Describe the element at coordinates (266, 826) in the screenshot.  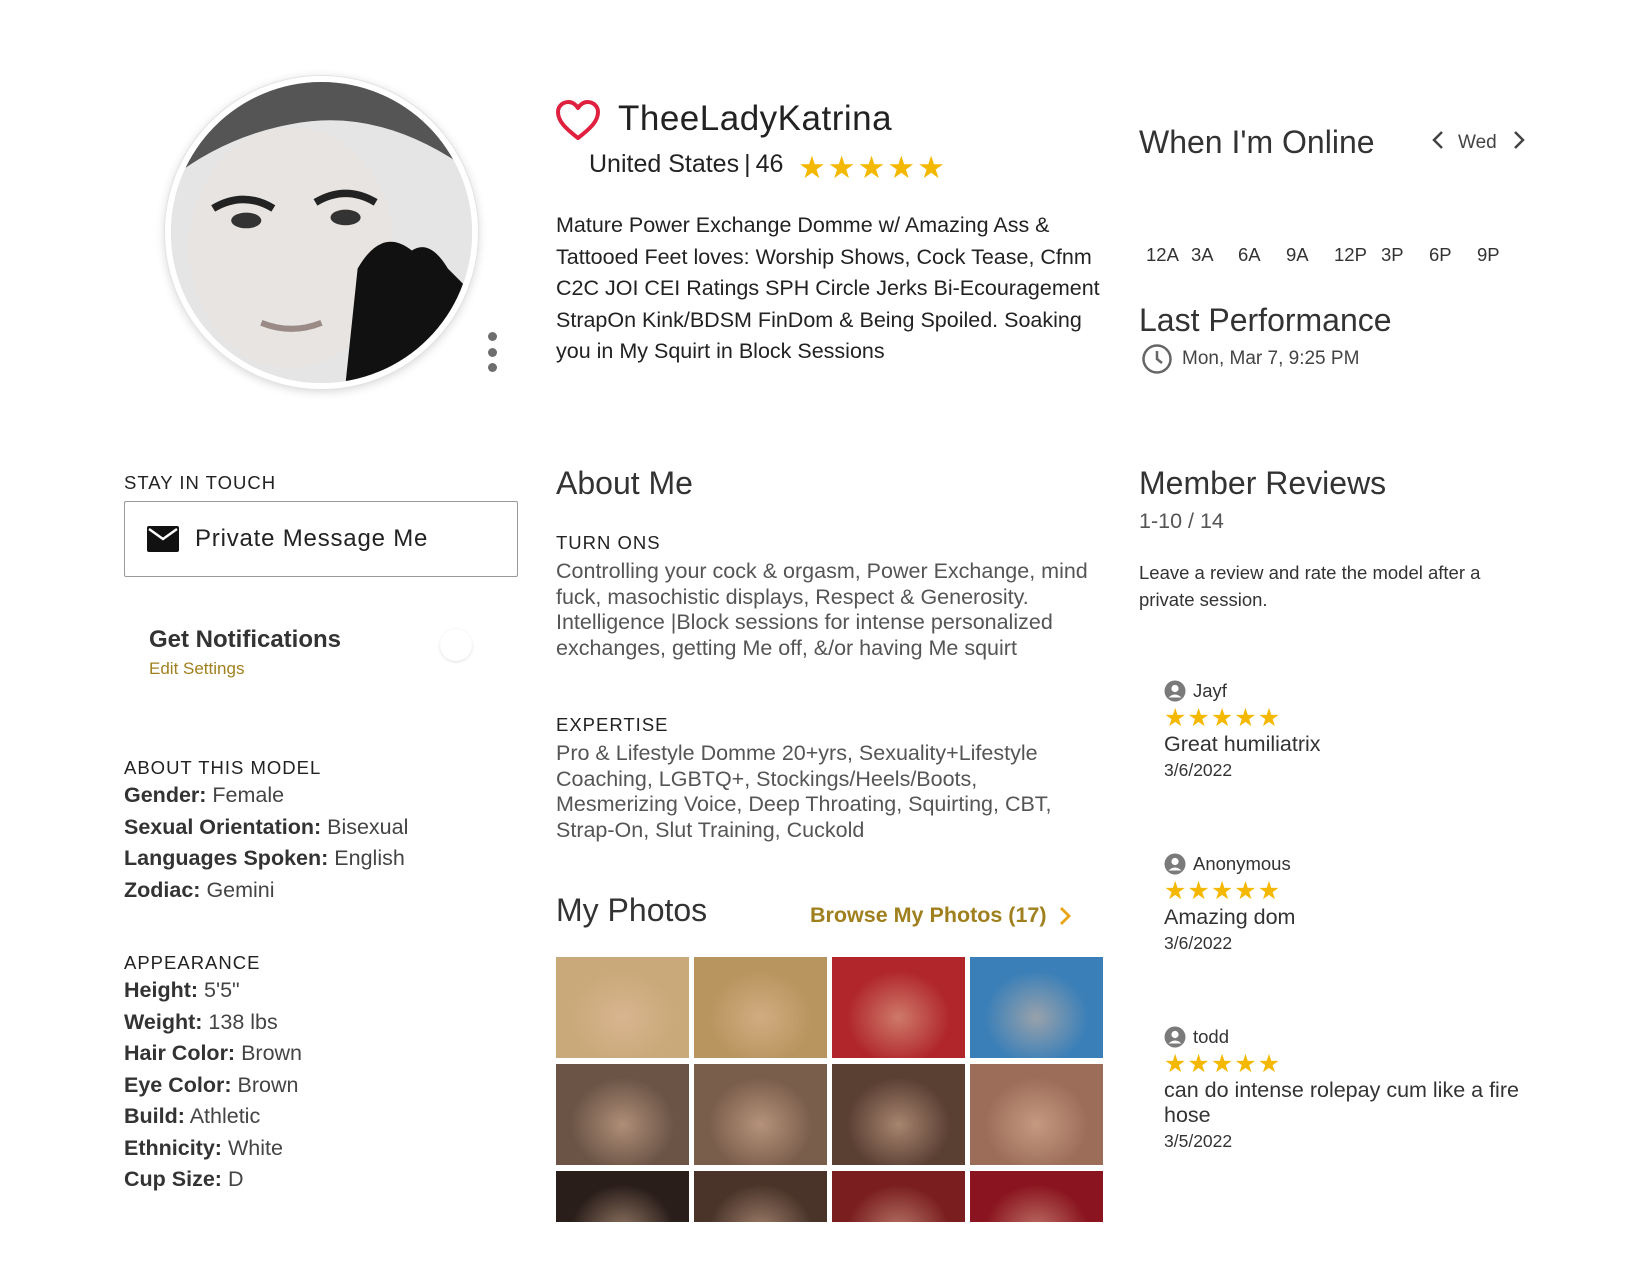
I see `attr-row-orientation: Sexual Orientation: Bisexual` at that location.